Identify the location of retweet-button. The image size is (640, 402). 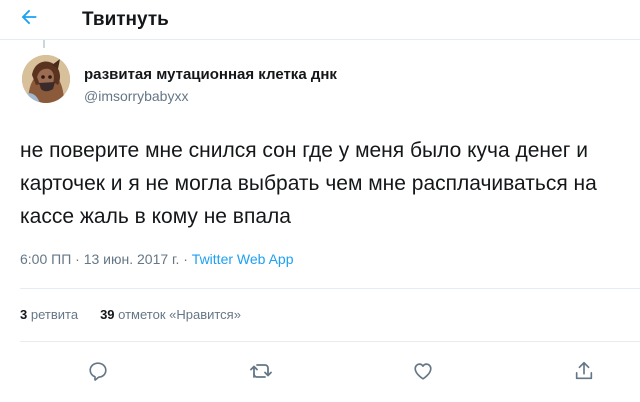
(261, 373).